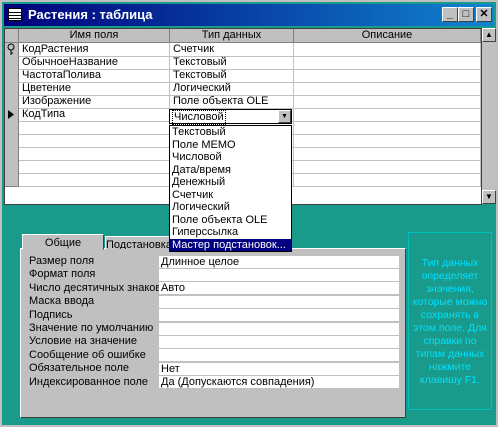 This screenshot has width=498, height=427. I want to click on dropdown-option: Денежный, so click(230, 182).